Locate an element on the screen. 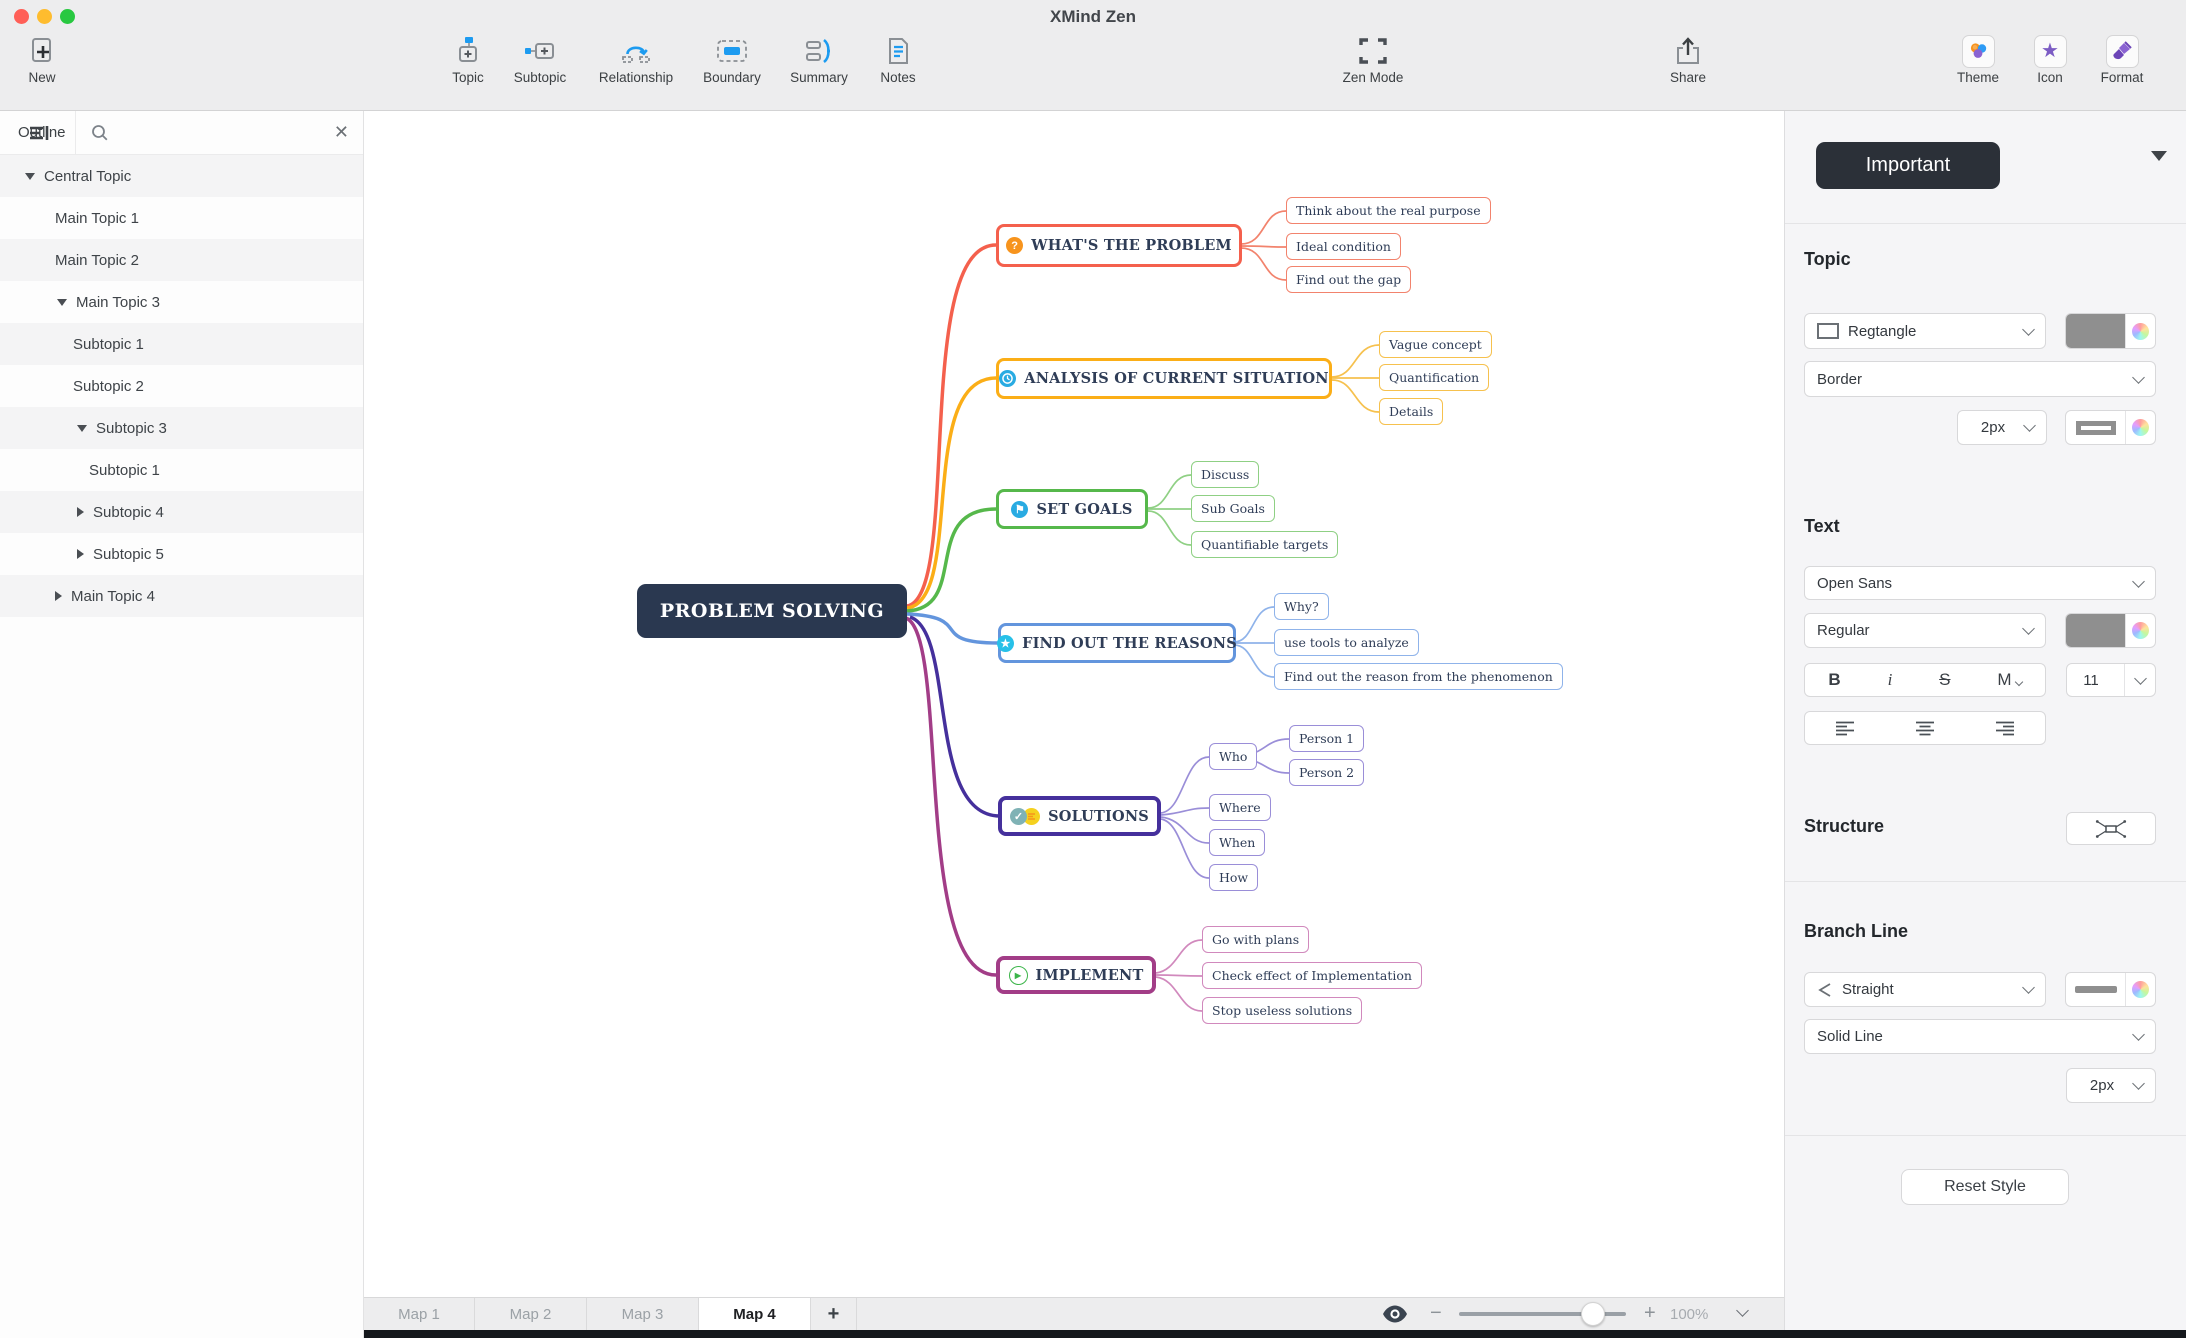 The width and height of the screenshot is (2186, 1338). subtopic-node: Quantifiable targets is located at coordinates (1265, 544).